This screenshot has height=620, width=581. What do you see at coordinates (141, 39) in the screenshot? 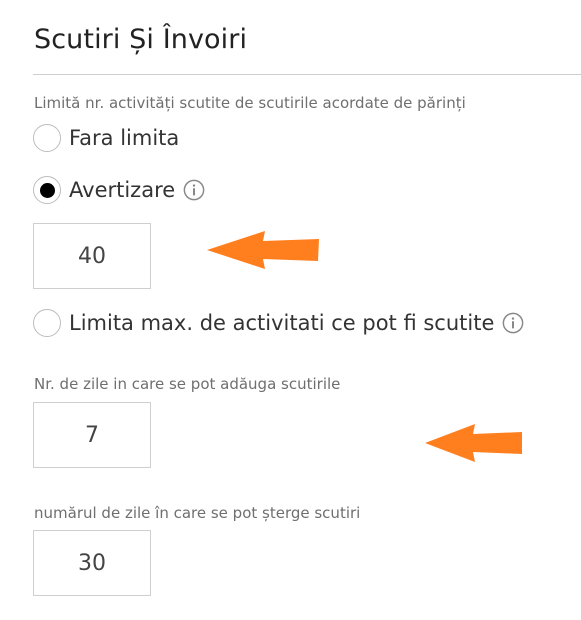
I see `page-title: Scutiri Și Învoiri` at bounding box center [141, 39].